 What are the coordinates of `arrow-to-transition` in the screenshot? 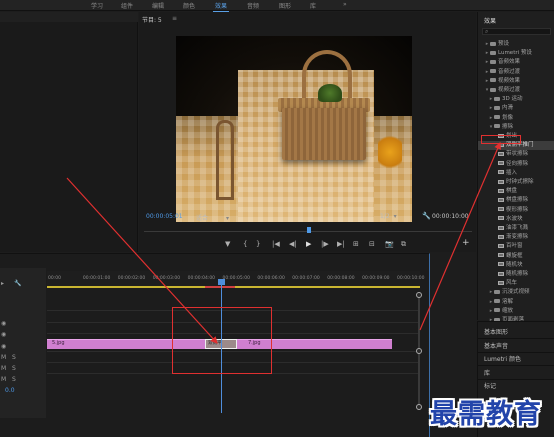 It's located at (142, 260).